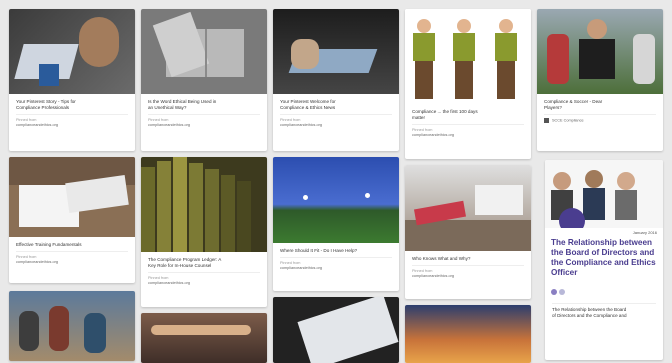  I want to click on pin-title: Who Knows What and Why?, so click(468, 258).